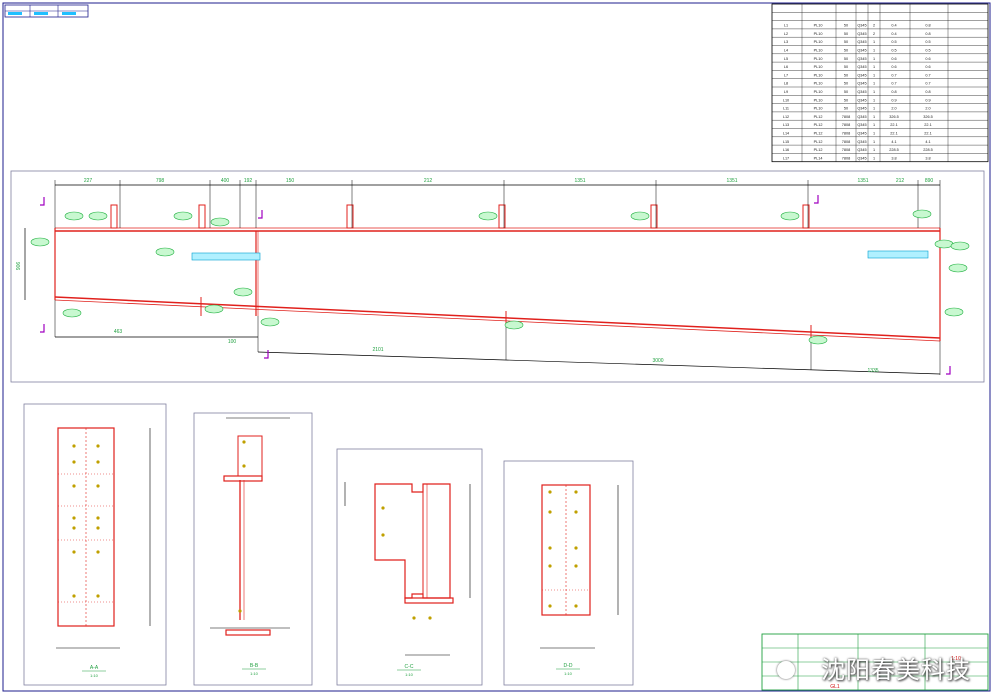 Image resolution: width=993 pixels, height=693 pixels. What do you see at coordinates (94, 675) in the screenshot?
I see `section-a-scale: 1:10` at bounding box center [94, 675].